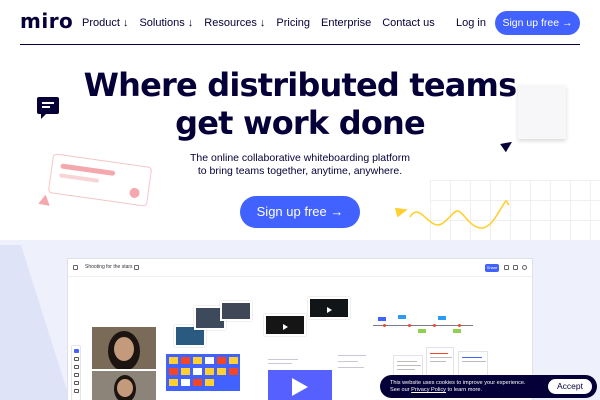  I want to click on cookie-line2-suffix: to learn more., so click(464, 390).